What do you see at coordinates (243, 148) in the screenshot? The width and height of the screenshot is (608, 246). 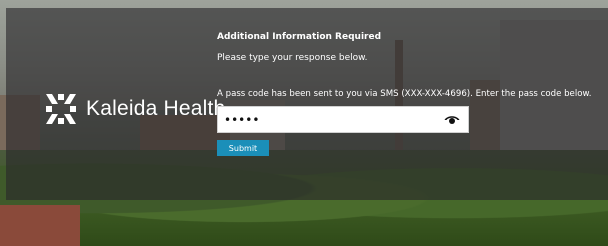 I see `submit-button: Submit` at bounding box center [243, 148].